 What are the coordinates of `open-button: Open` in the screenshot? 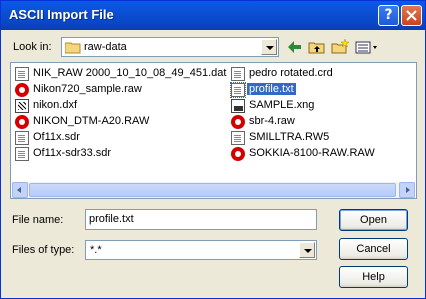 It's located at (373, 220).